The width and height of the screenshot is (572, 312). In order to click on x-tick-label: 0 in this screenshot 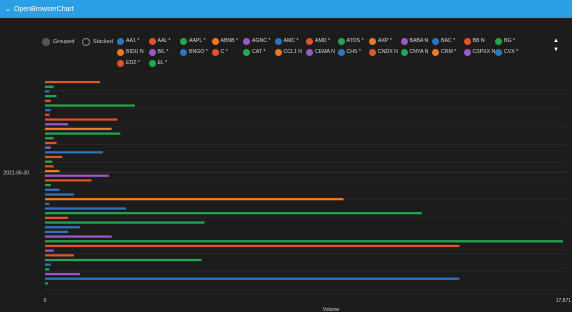, I will do `click(45, 301)`.